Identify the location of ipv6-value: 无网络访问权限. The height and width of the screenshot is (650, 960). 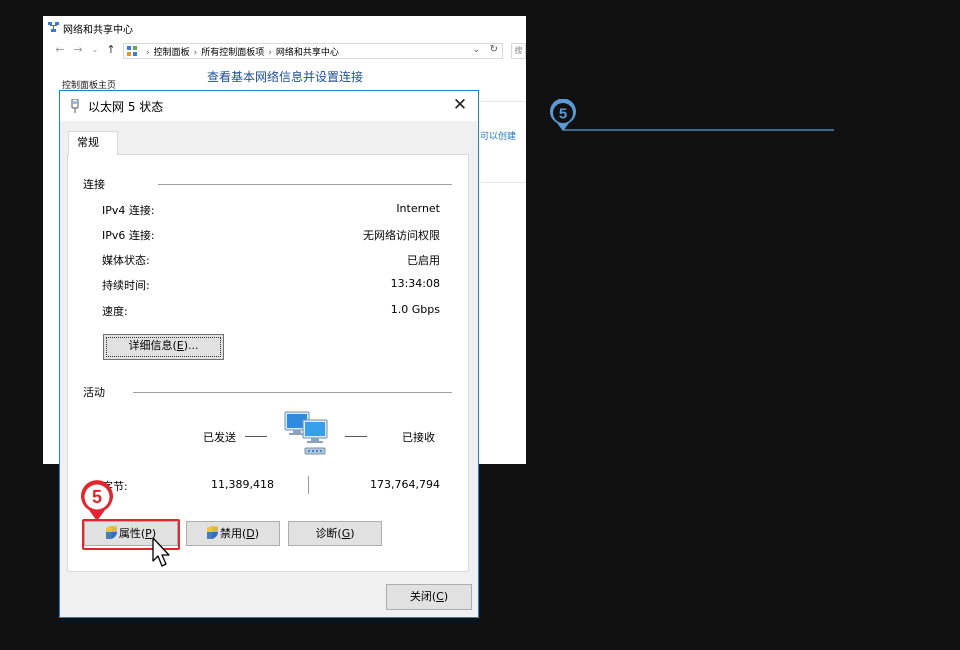
(401, 235).